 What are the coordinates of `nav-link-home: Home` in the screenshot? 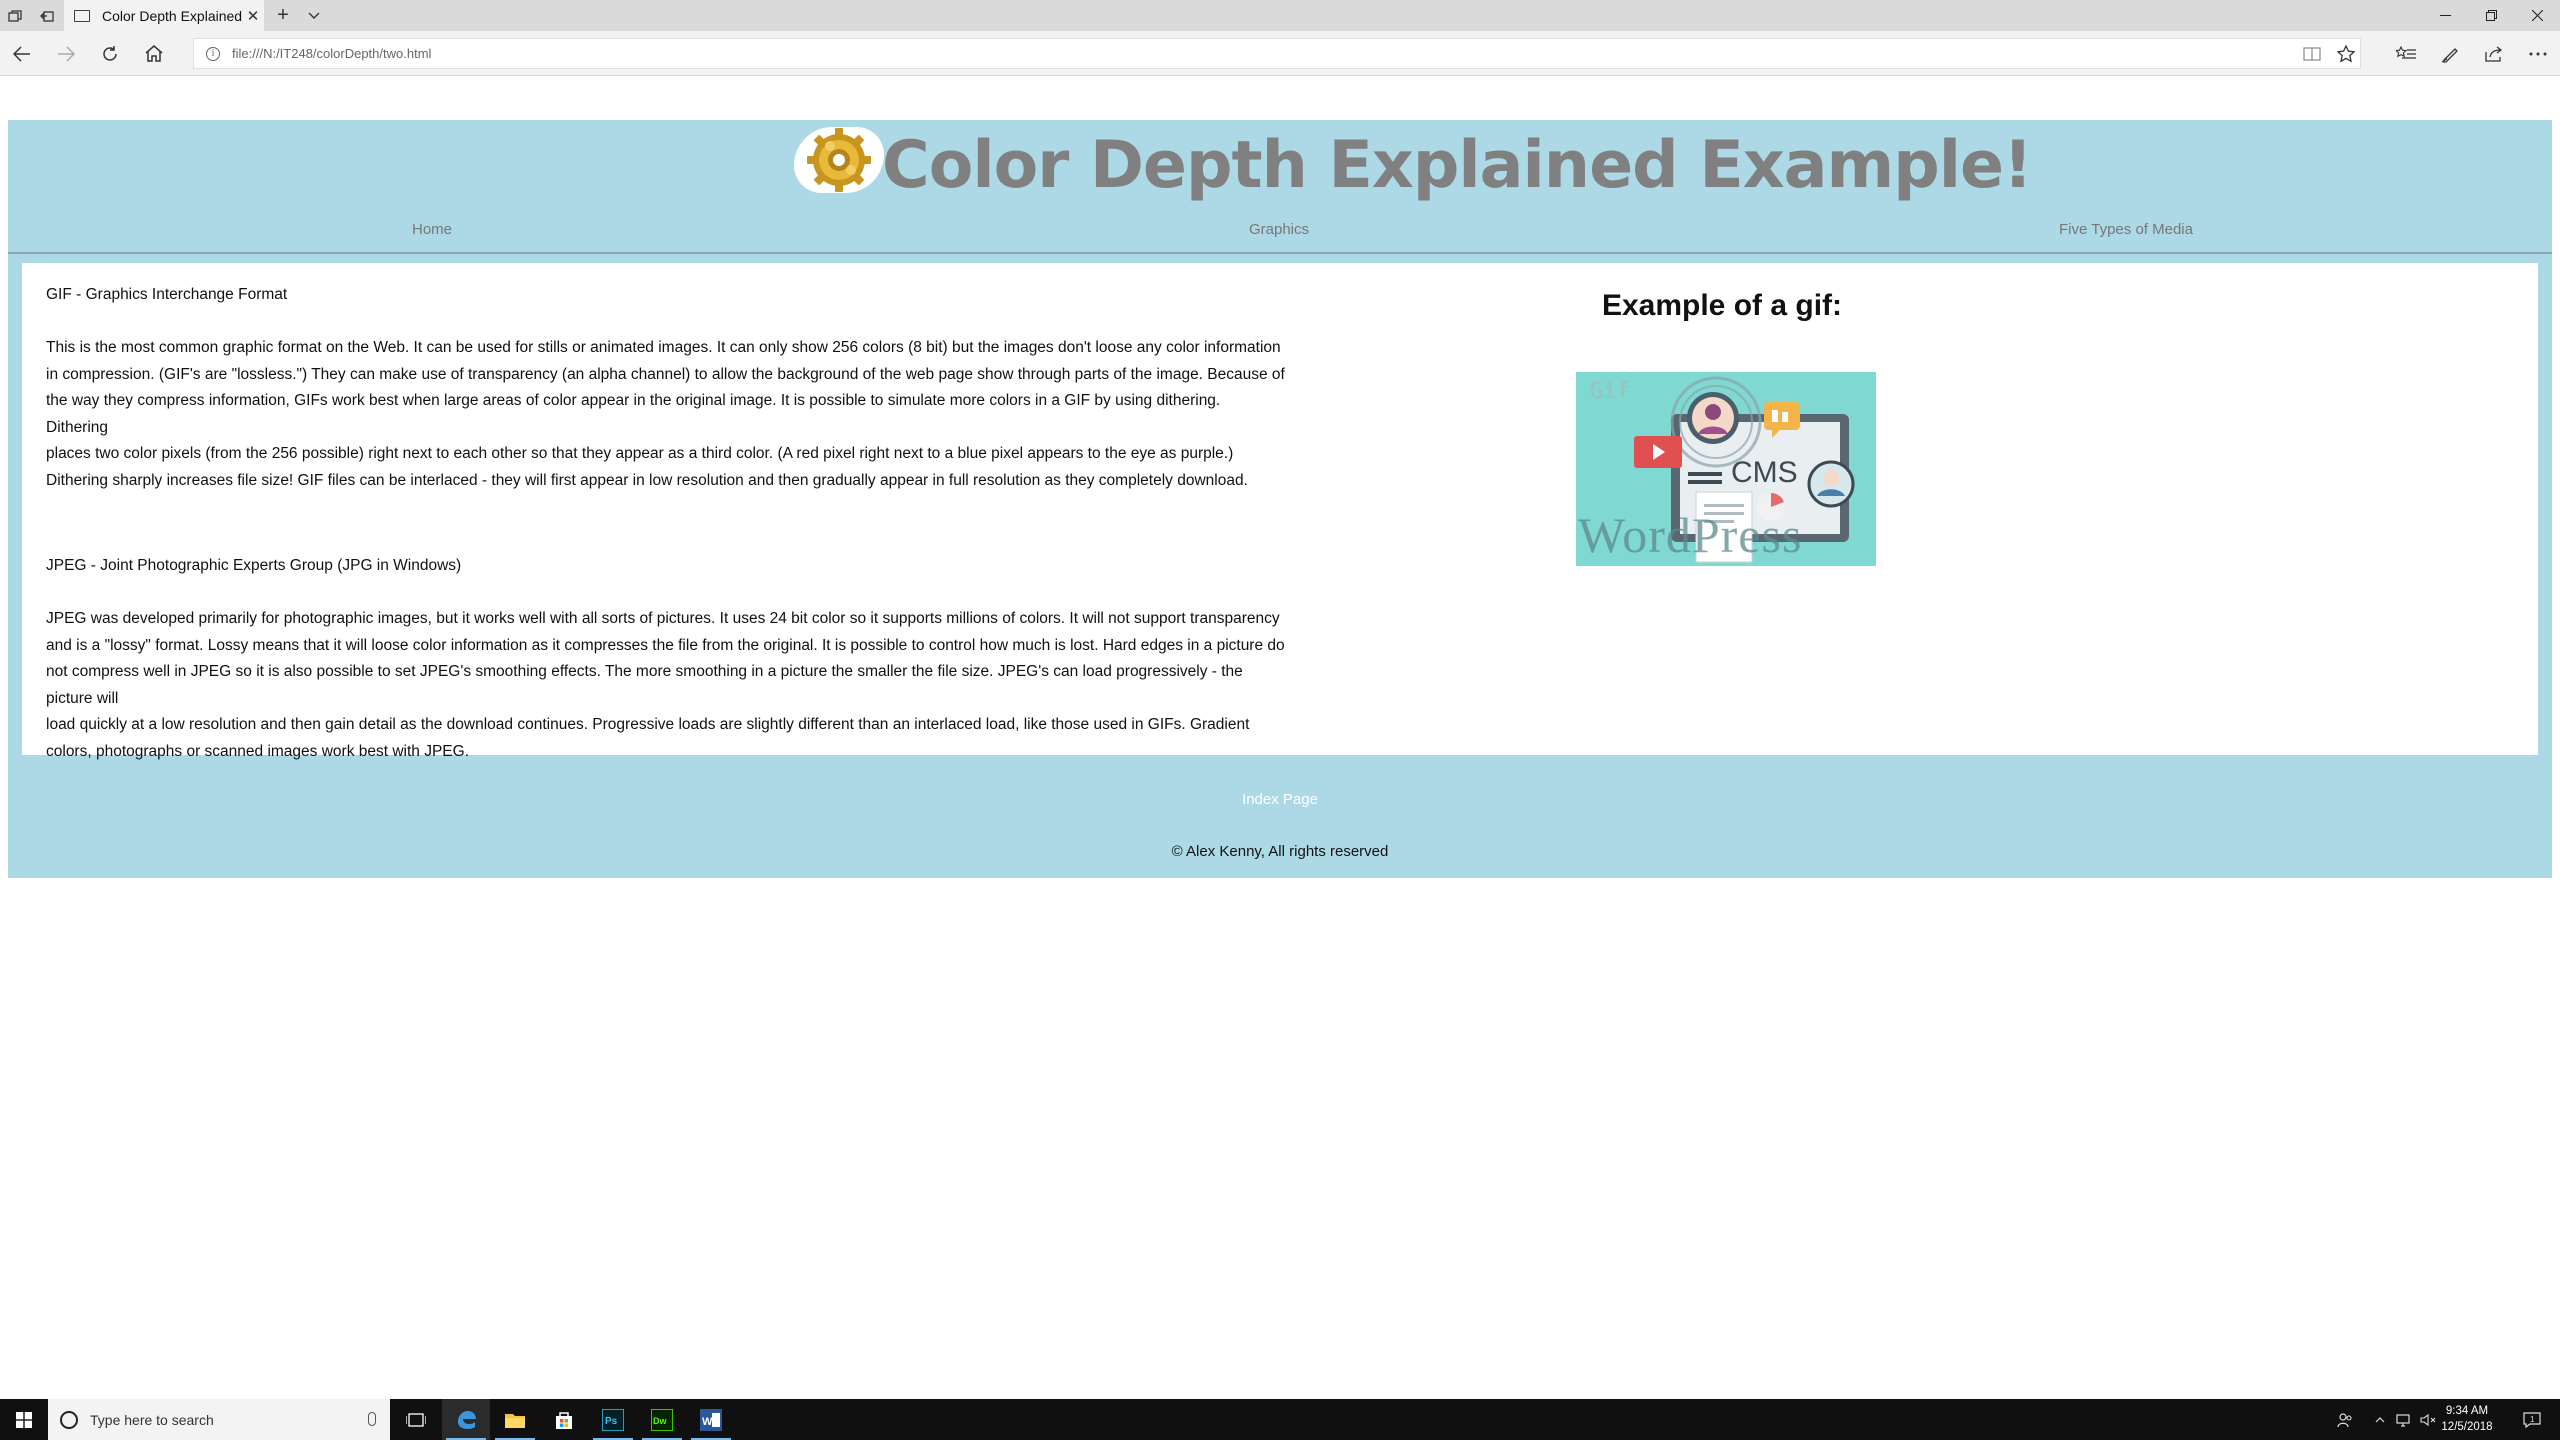 It's located at (432, 229).